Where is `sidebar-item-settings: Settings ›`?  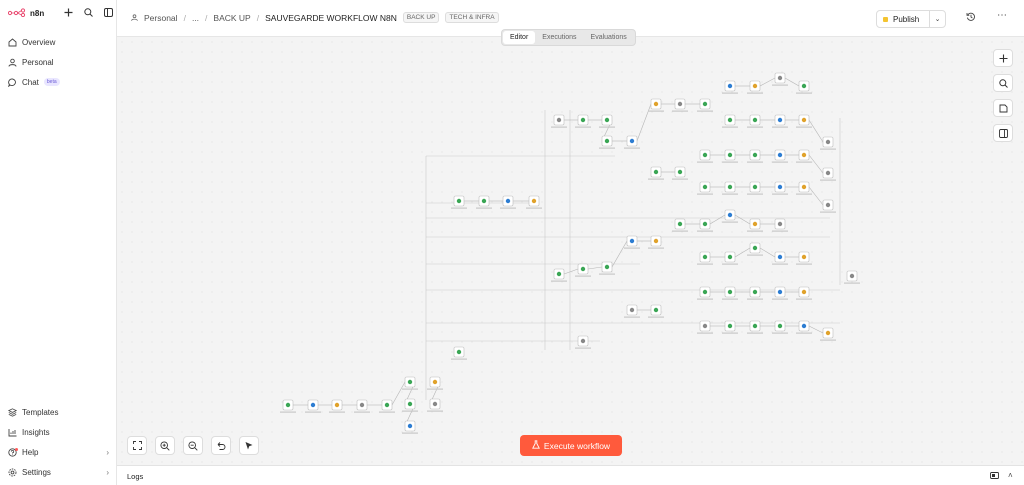
sidebar-item-settings: Settings › is located at coordinates (58, 472).